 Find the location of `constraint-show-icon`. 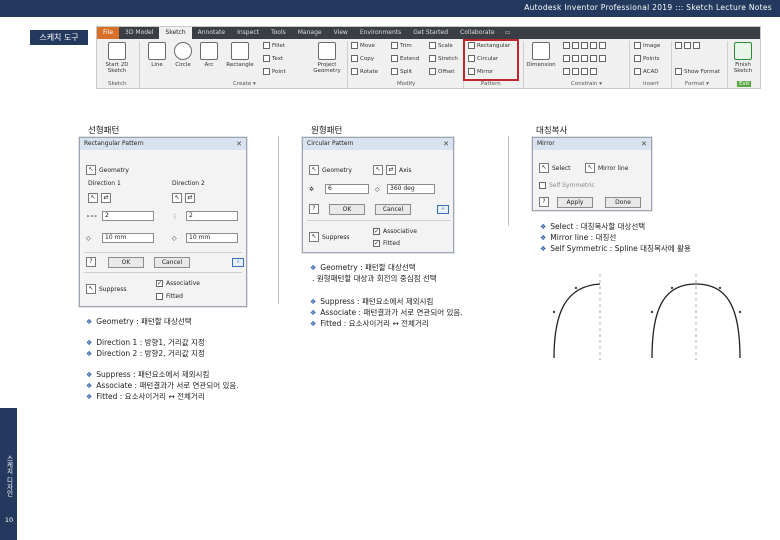

constraint-show-icon is located at coordinates (593, 71).